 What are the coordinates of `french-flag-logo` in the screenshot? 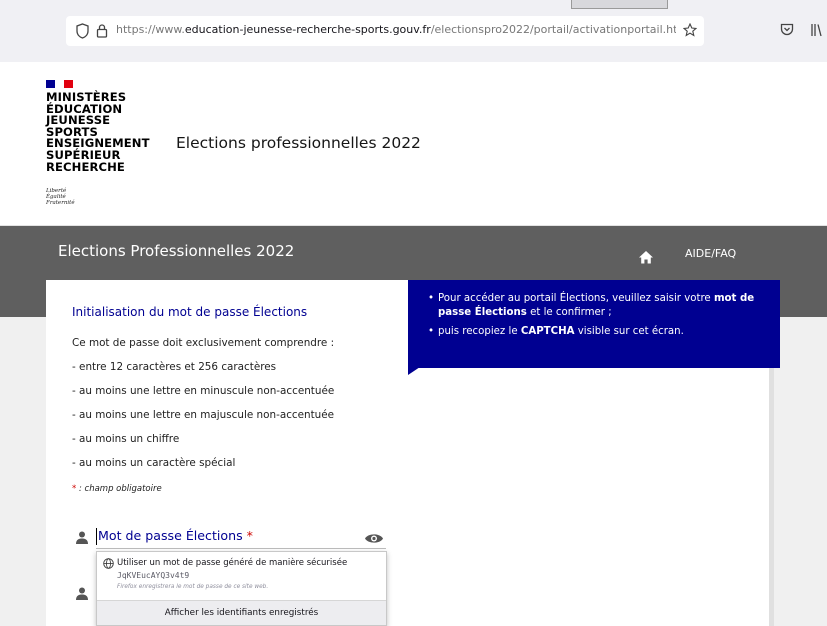 It's located at (59, 84).